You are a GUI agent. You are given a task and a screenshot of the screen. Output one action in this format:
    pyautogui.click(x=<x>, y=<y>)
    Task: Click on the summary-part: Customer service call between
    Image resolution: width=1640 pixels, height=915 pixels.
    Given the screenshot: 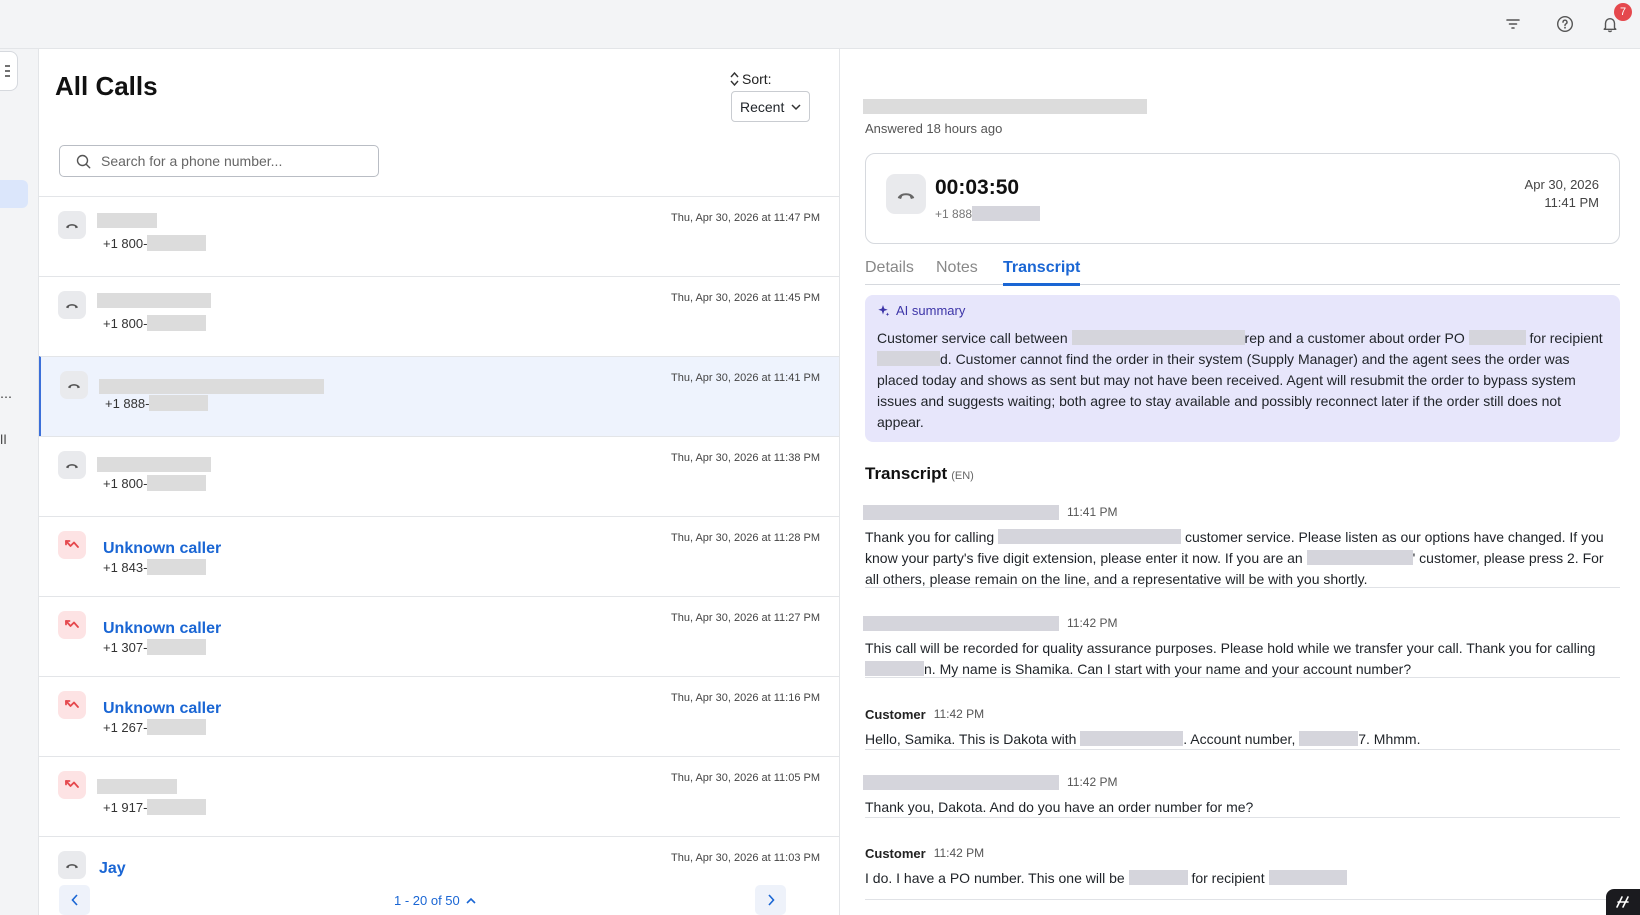 What is the action you would take?
    pyautogui.click(x=974, y=338)
    